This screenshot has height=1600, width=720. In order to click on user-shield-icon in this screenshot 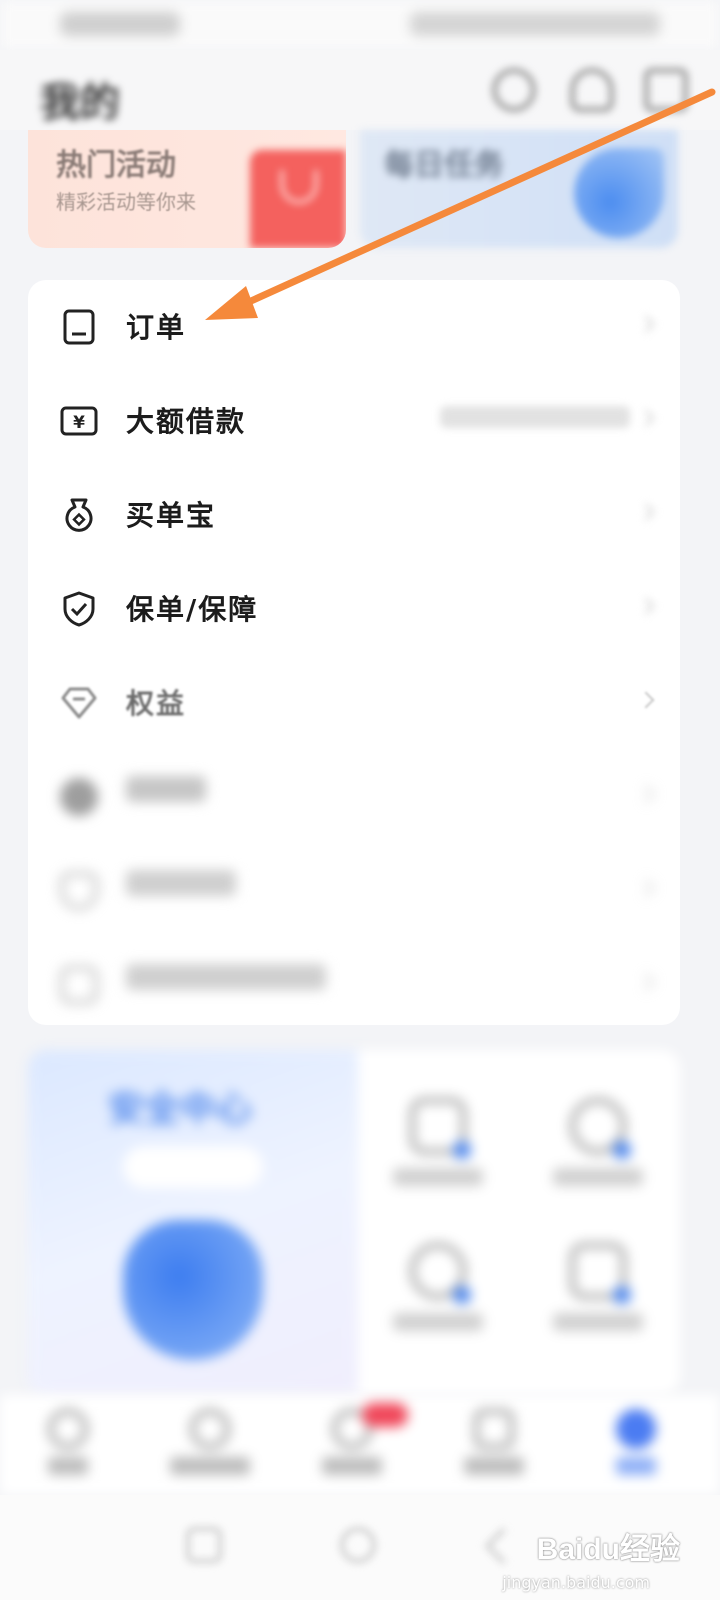, I will do `click(600, 1128)`.